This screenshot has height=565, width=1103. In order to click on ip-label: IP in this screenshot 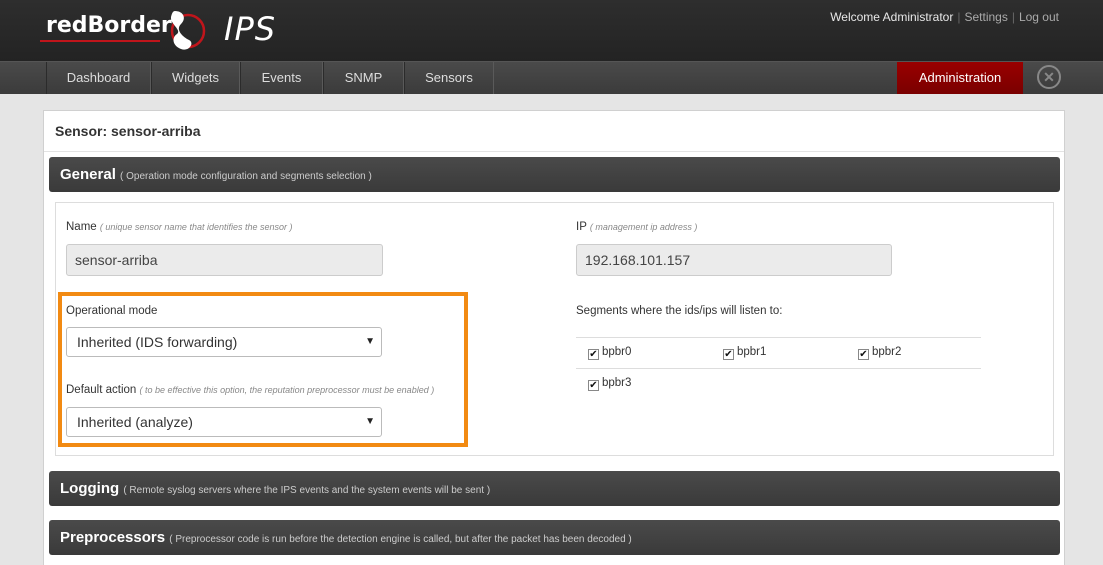, I will do `click(581, 227)`.